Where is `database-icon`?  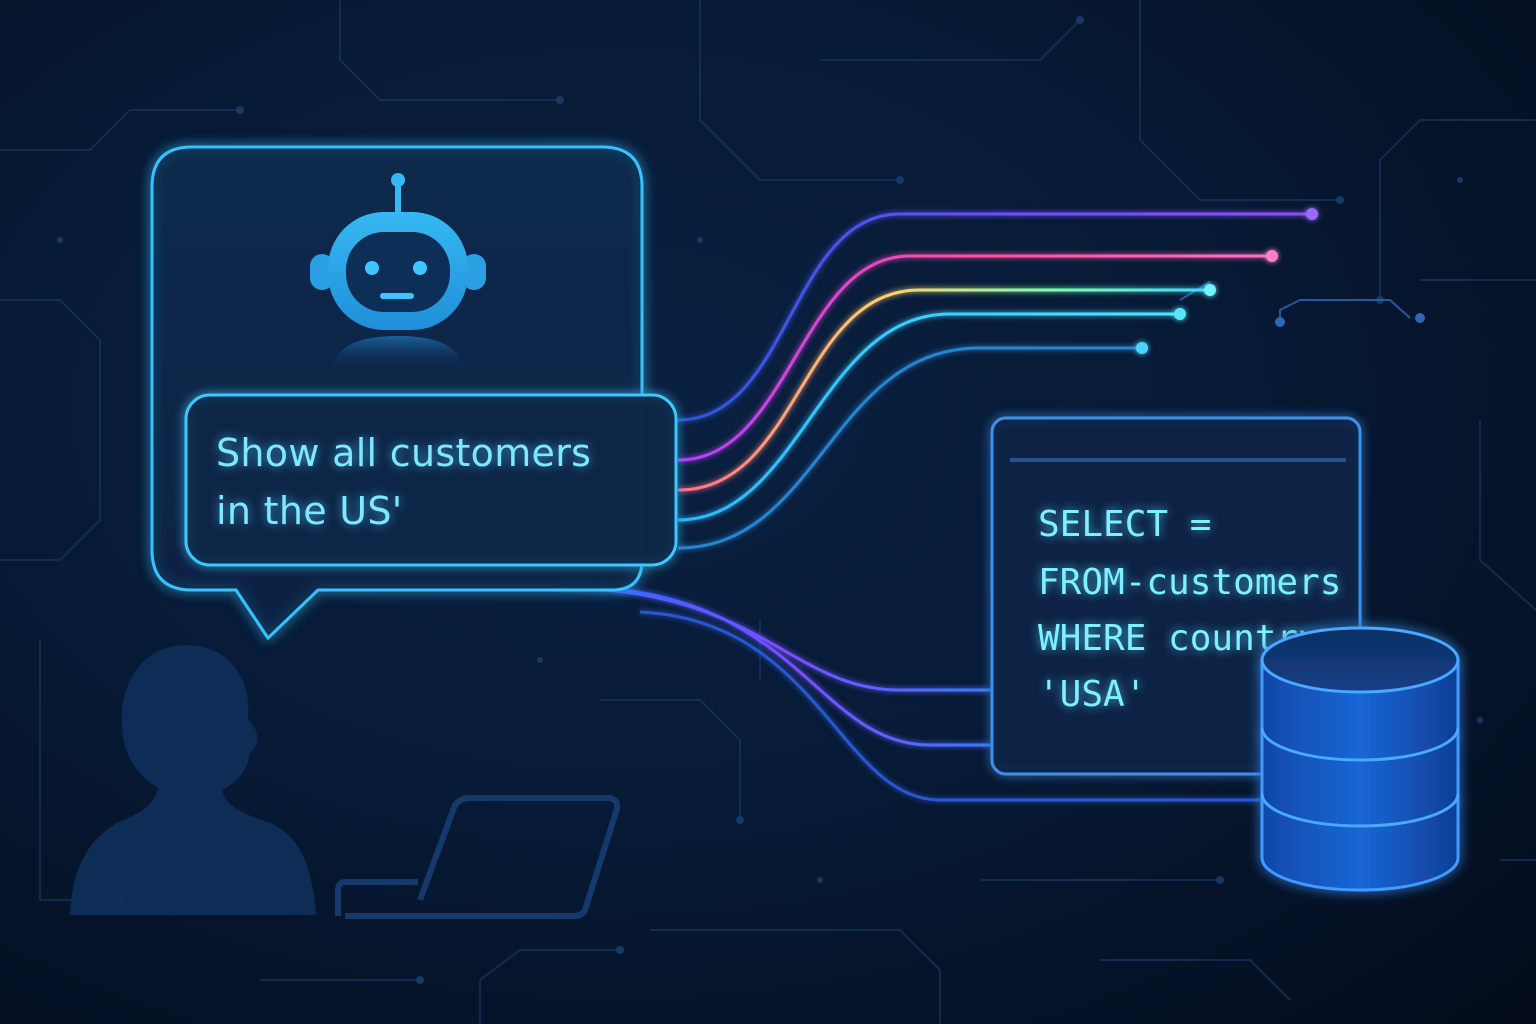
database-icon is located at coordinates (1360, 759).